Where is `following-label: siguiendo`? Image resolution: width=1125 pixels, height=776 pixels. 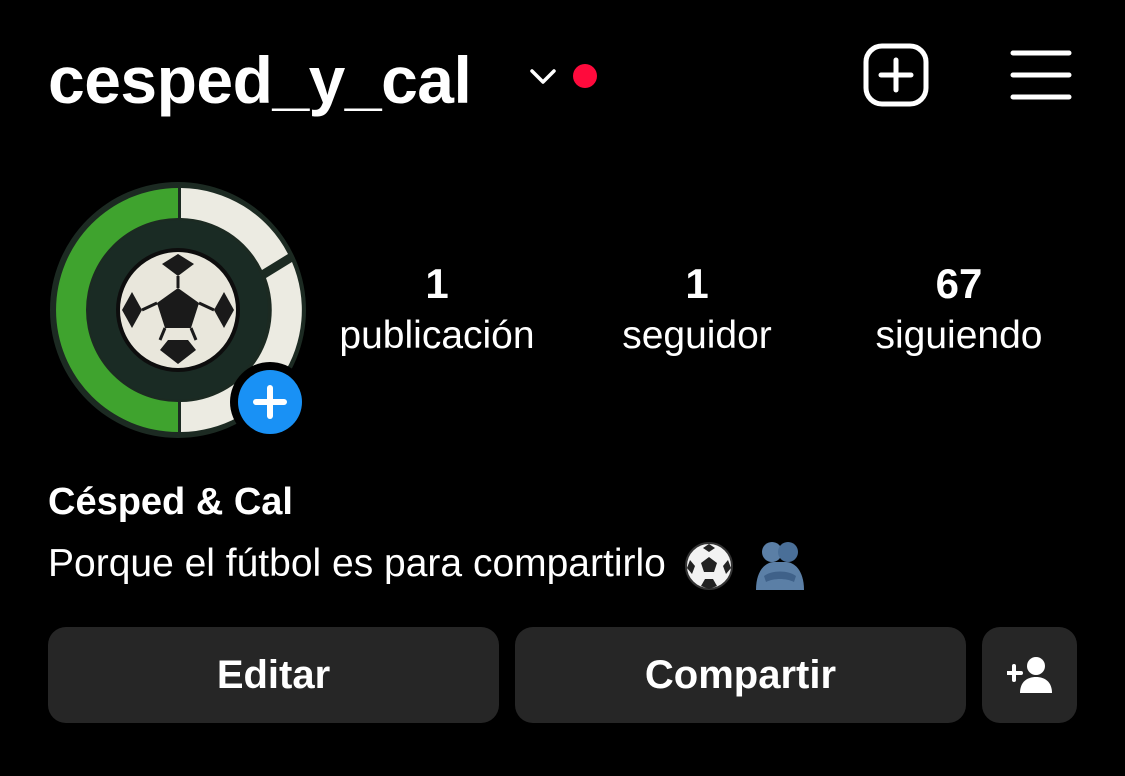 following-label: siguiendo is located at coordinates (959, 335).